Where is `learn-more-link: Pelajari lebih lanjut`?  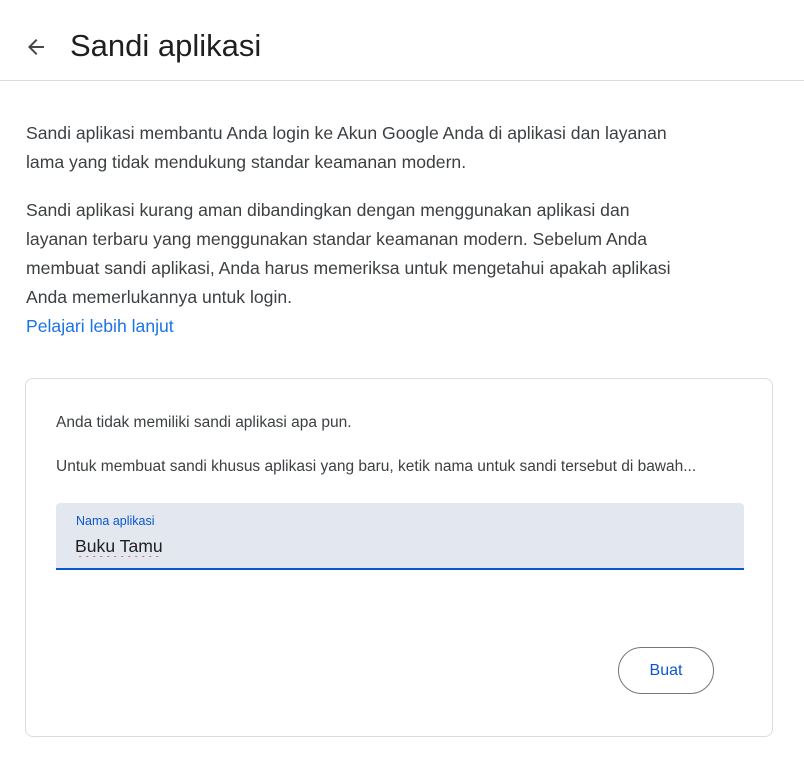 learn-more-link: Pelajari lebih lanjut is located at coordinates (356, 326).